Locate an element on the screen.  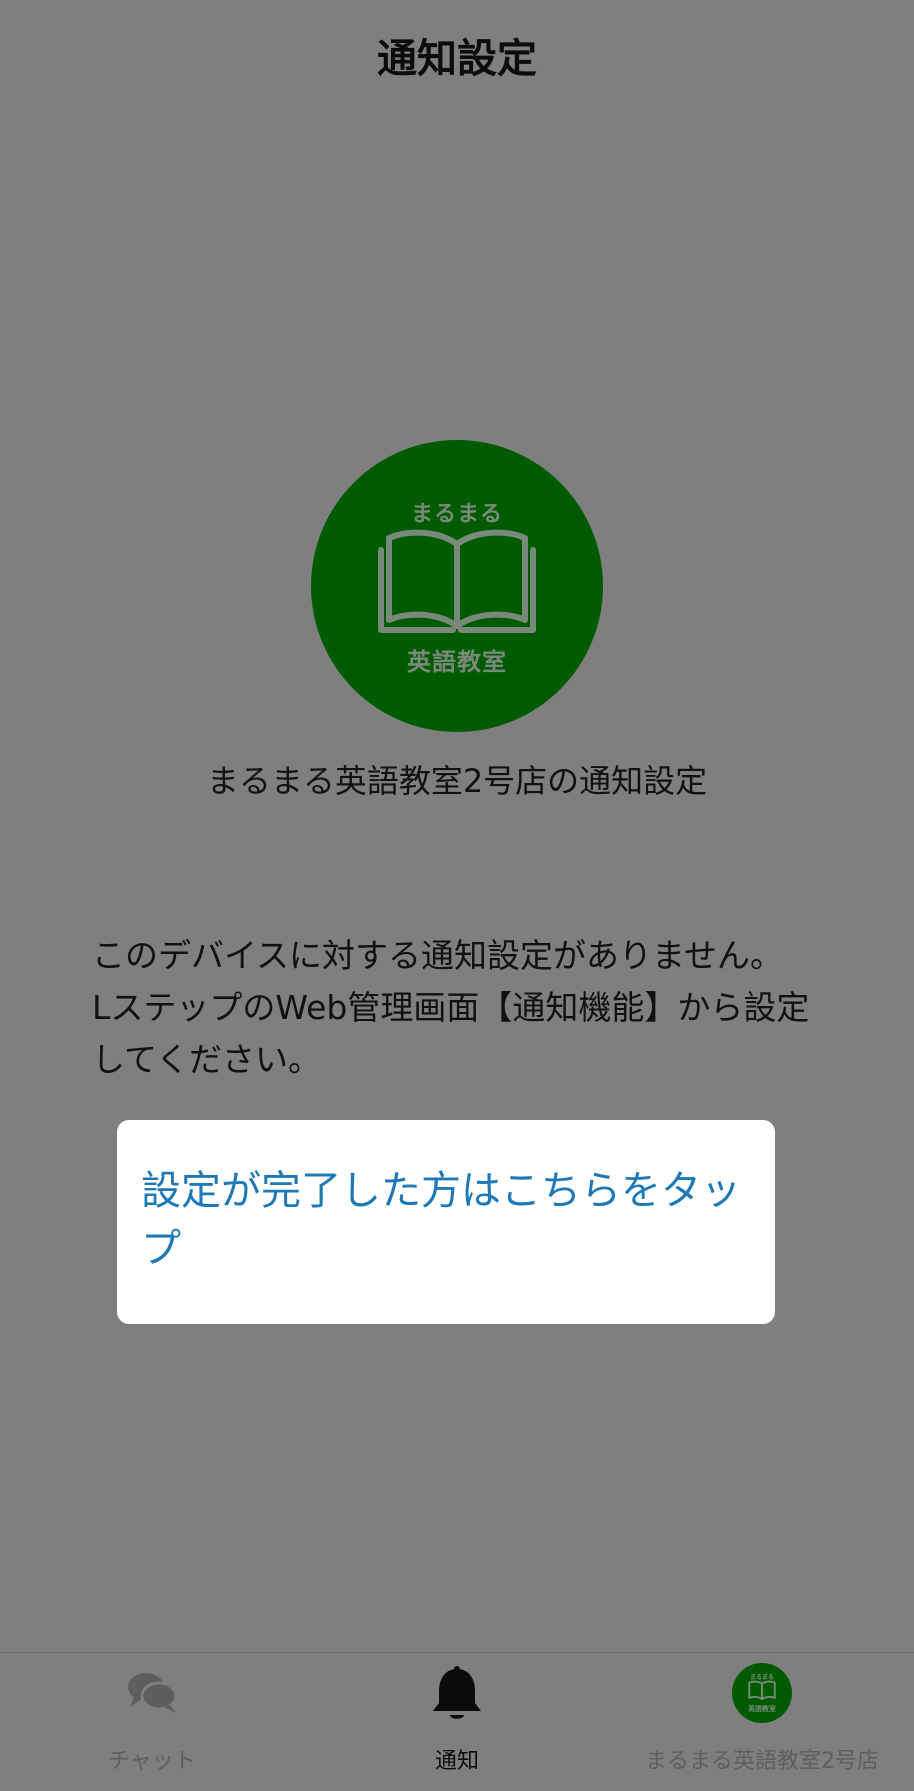
bottom-tab-bar: チャット 通知 まるまる 英語教室 まるまる英語教室2号店 is located at coordinates (457, 1721).